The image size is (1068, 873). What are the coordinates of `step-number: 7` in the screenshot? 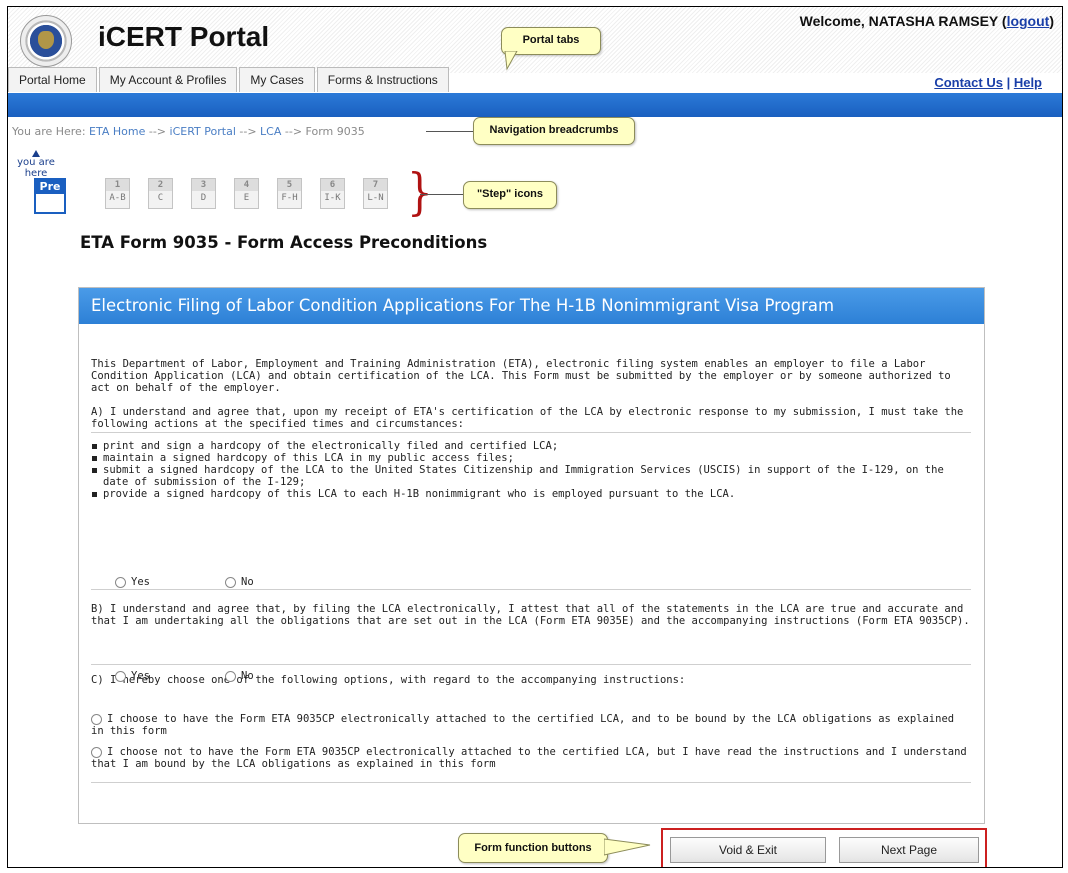 It's located at (375, 185).